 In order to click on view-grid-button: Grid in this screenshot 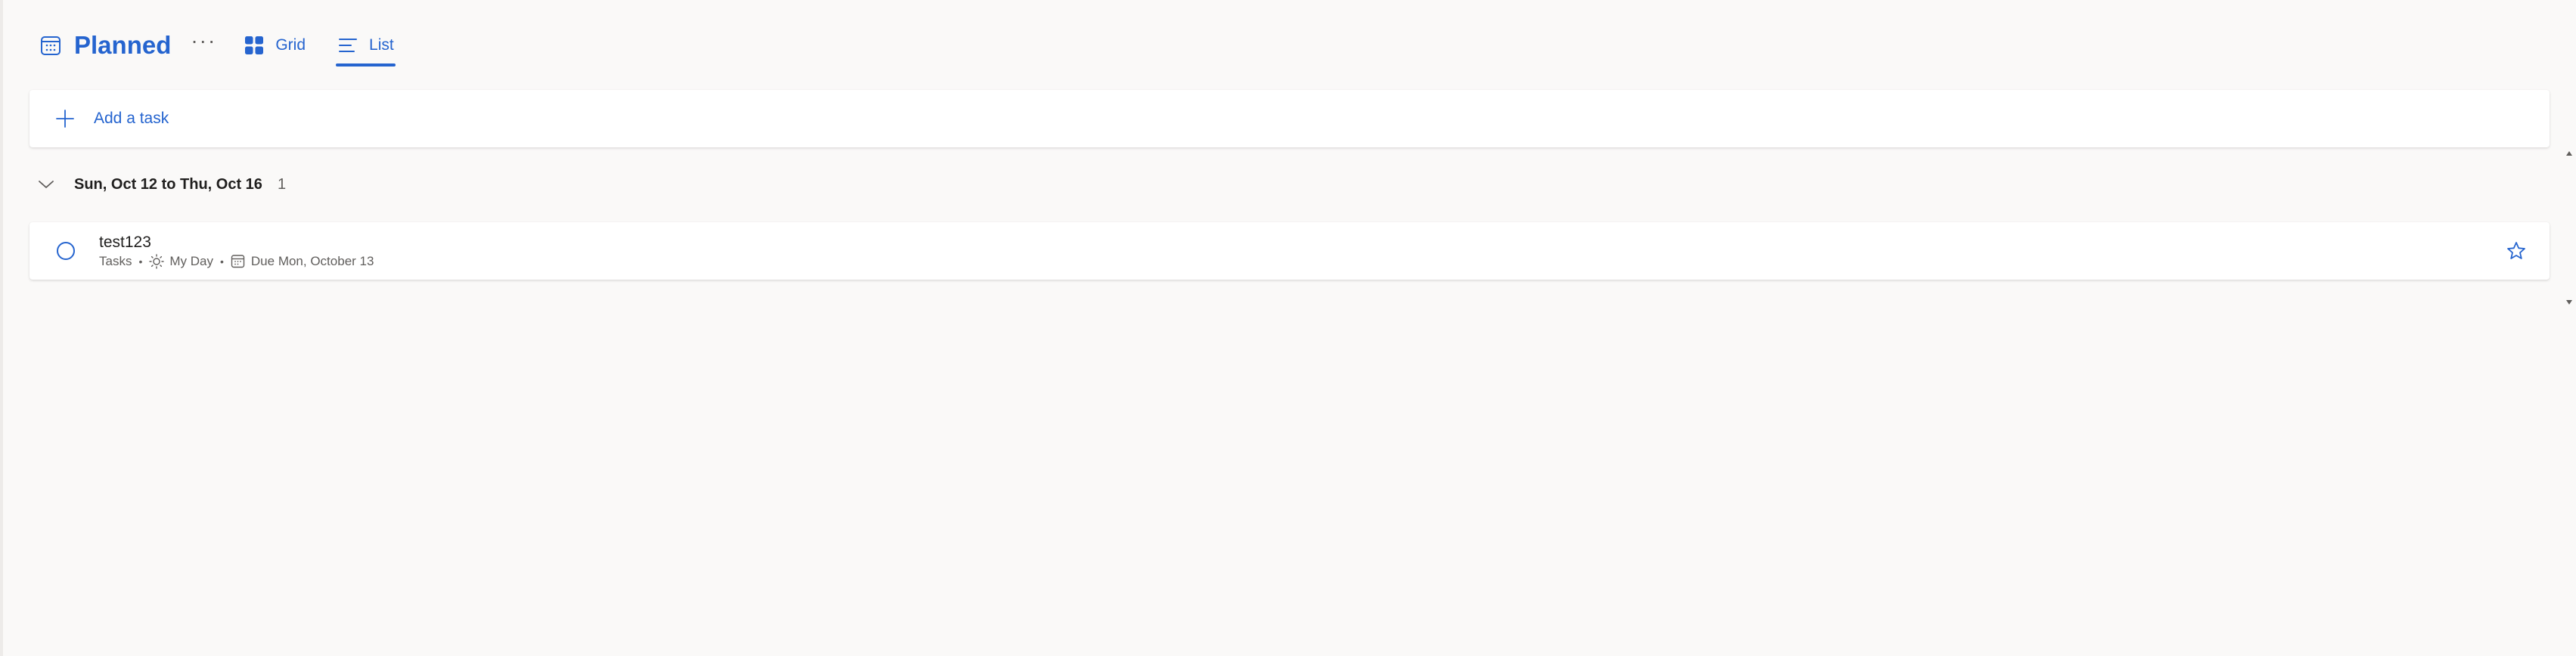, I will do `click(275, 45)`.